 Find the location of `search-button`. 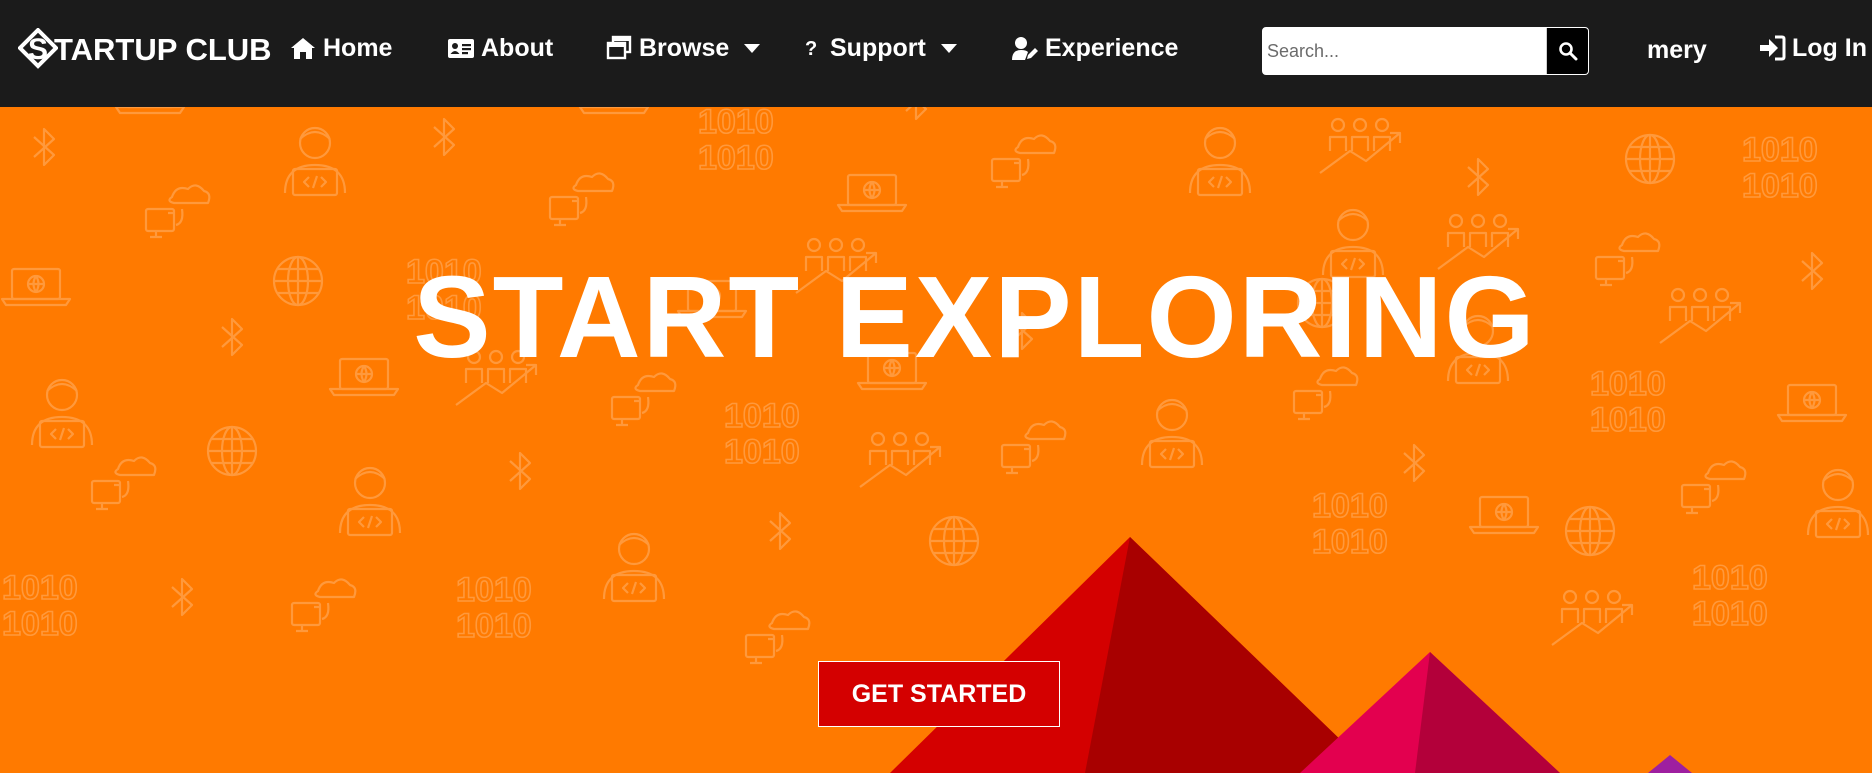

search-button is located at coordinates (1567, 51).